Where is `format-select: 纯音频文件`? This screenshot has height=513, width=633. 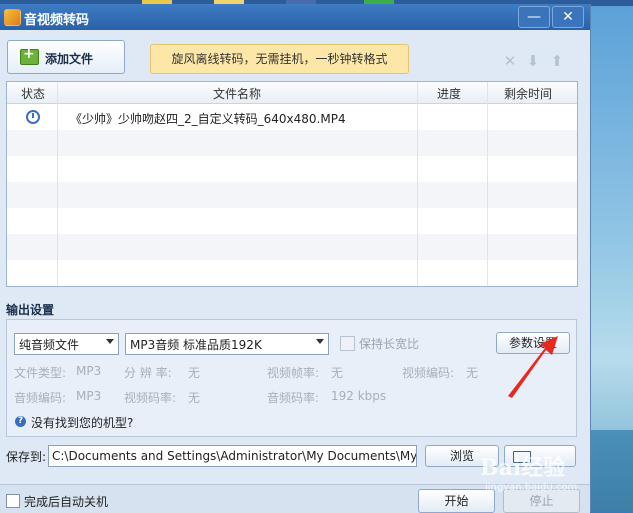 format-select: 纯音频文件 is located at coordinates (66, 344).